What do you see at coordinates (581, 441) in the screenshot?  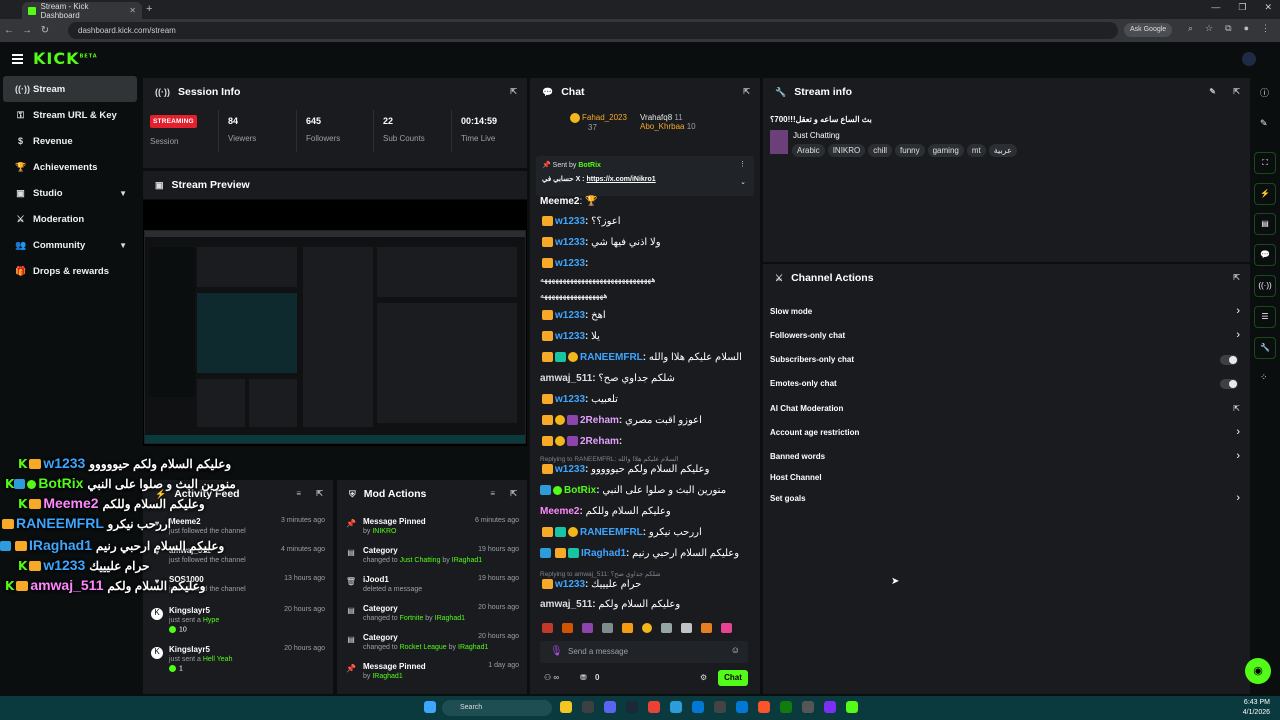 I see `chat-message: 2Reham:` at bounding box center [581, 441].